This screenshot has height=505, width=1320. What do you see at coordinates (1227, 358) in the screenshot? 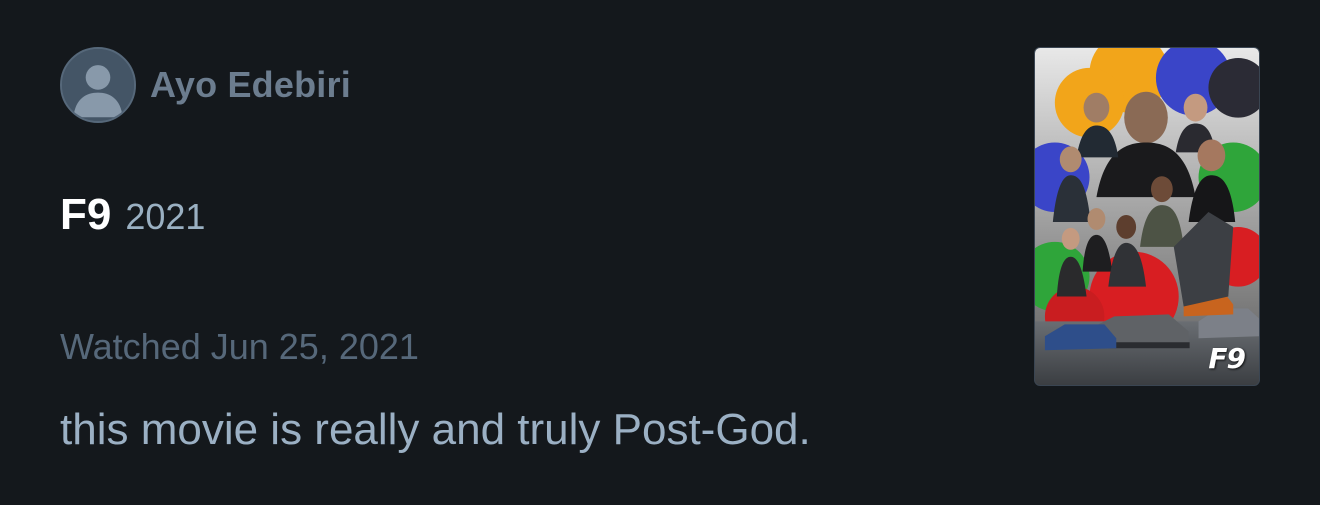
I see `poster-title-logo: F9` at bounding box center [1227, 358].